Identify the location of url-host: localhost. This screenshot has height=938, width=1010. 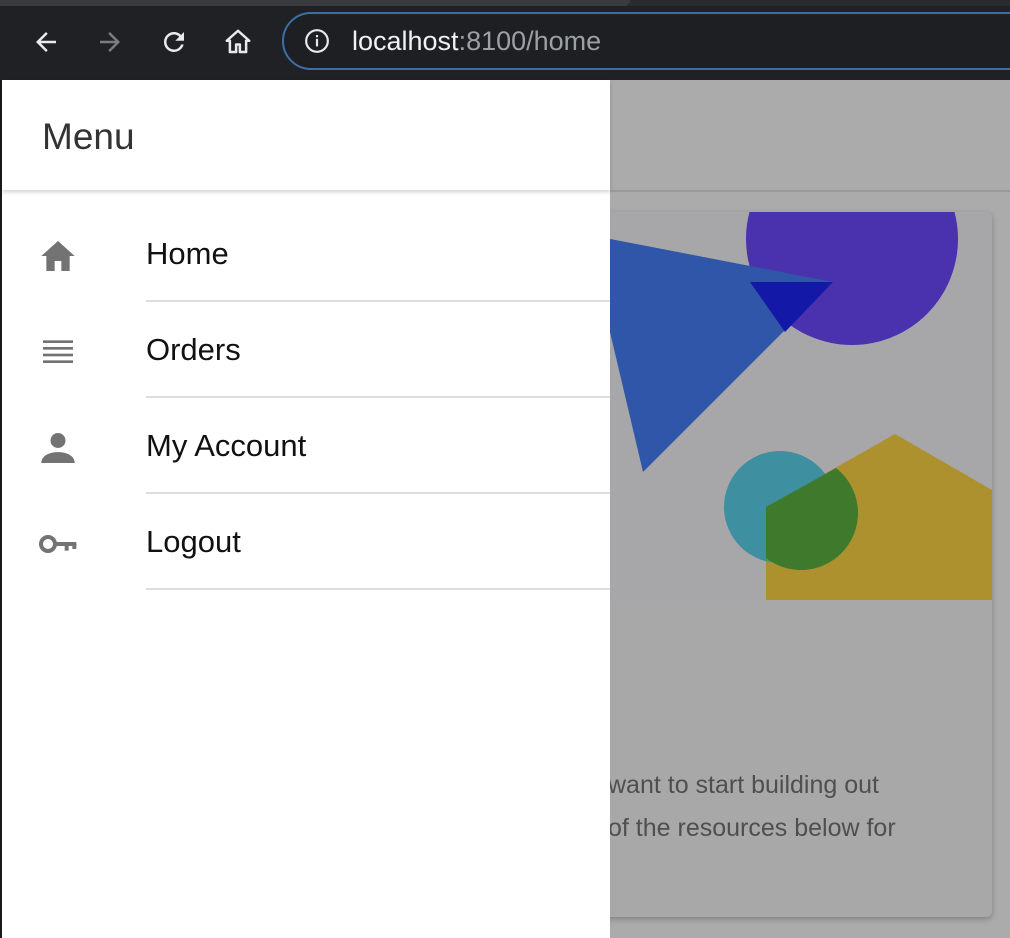
(405, 41).